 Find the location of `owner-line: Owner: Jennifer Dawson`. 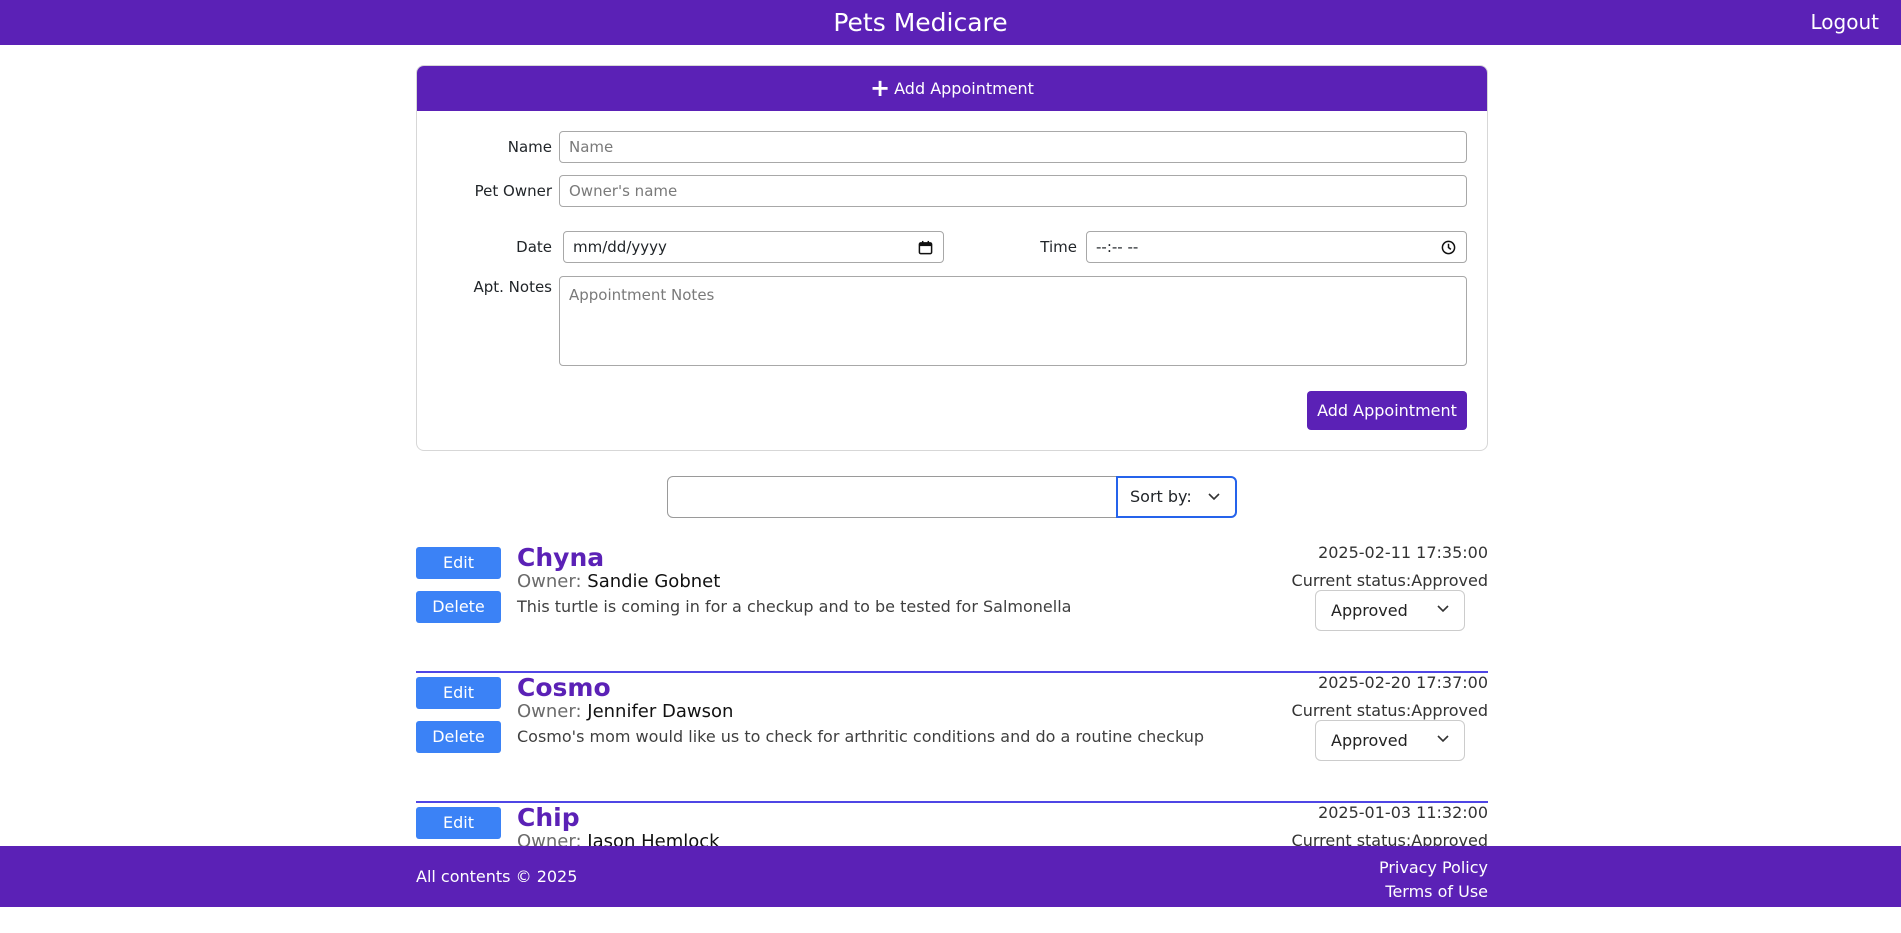

owner-line: Owner: Jennifer Dawson is located at coordinates (625, 711).